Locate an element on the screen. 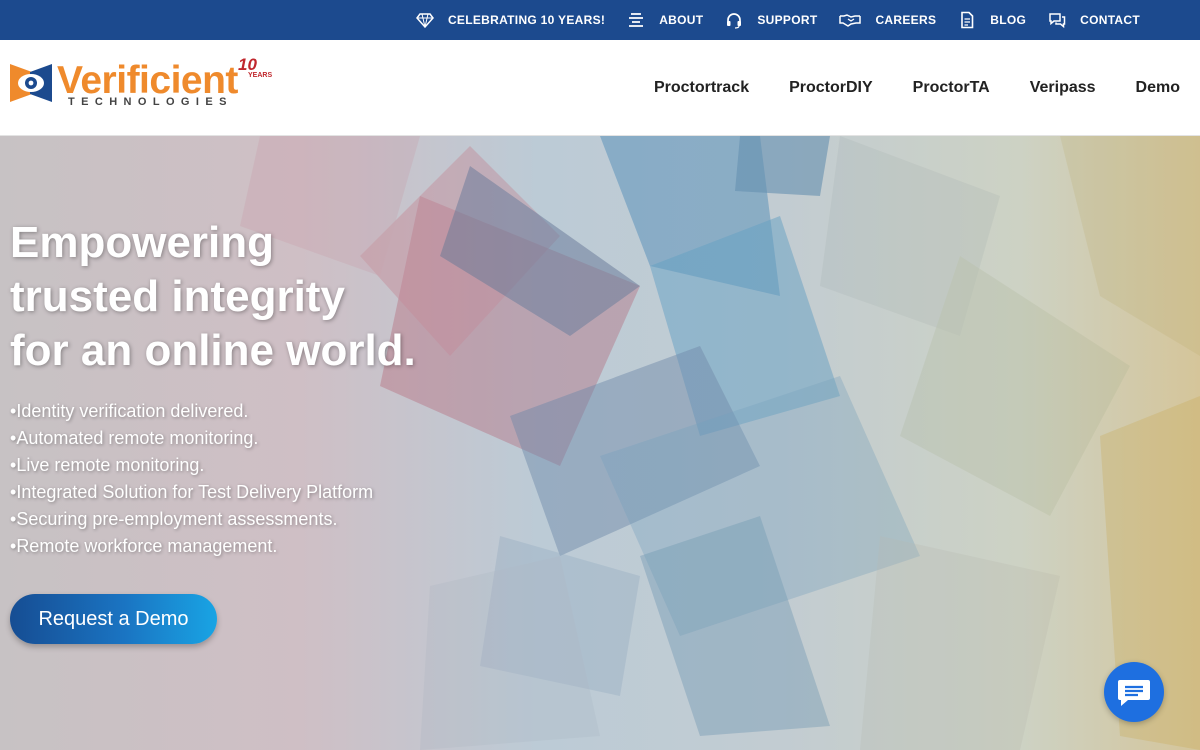 Image resolution: width=1200 pixels, height=750 pixels. top-link-careers: CAREERS is located at coordinates (887, 20).